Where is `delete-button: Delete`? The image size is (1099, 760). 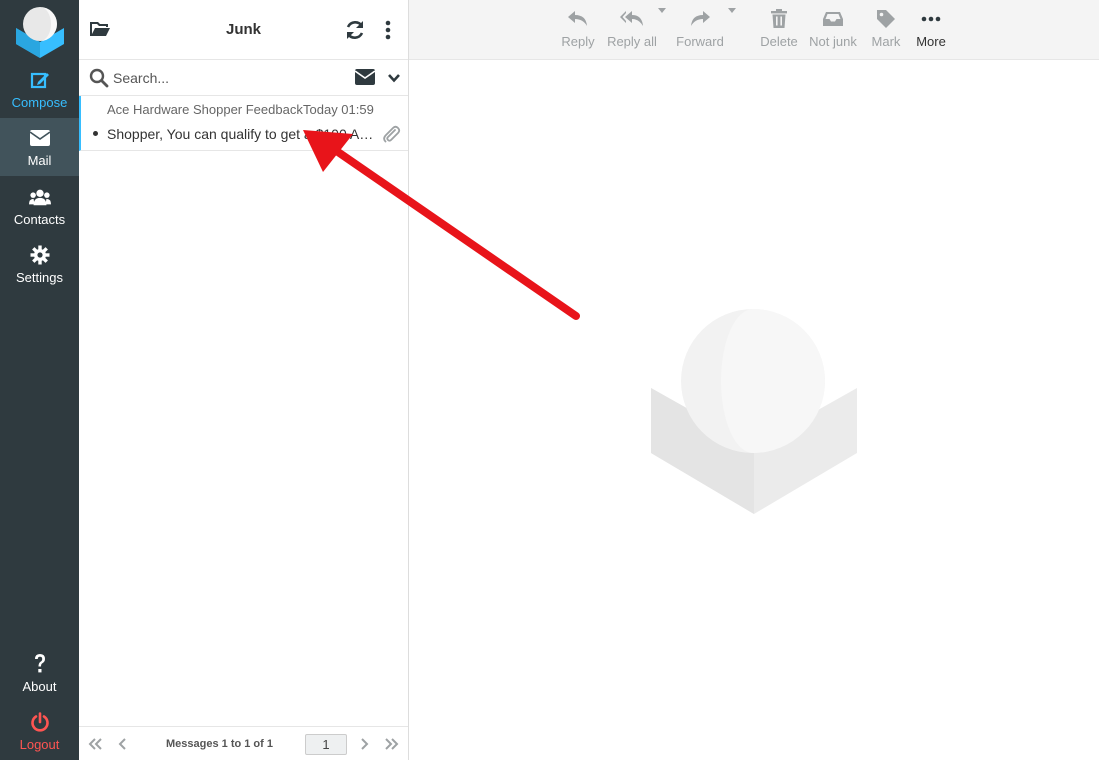 delete-button: Delete is located at coordinates (779, 31).